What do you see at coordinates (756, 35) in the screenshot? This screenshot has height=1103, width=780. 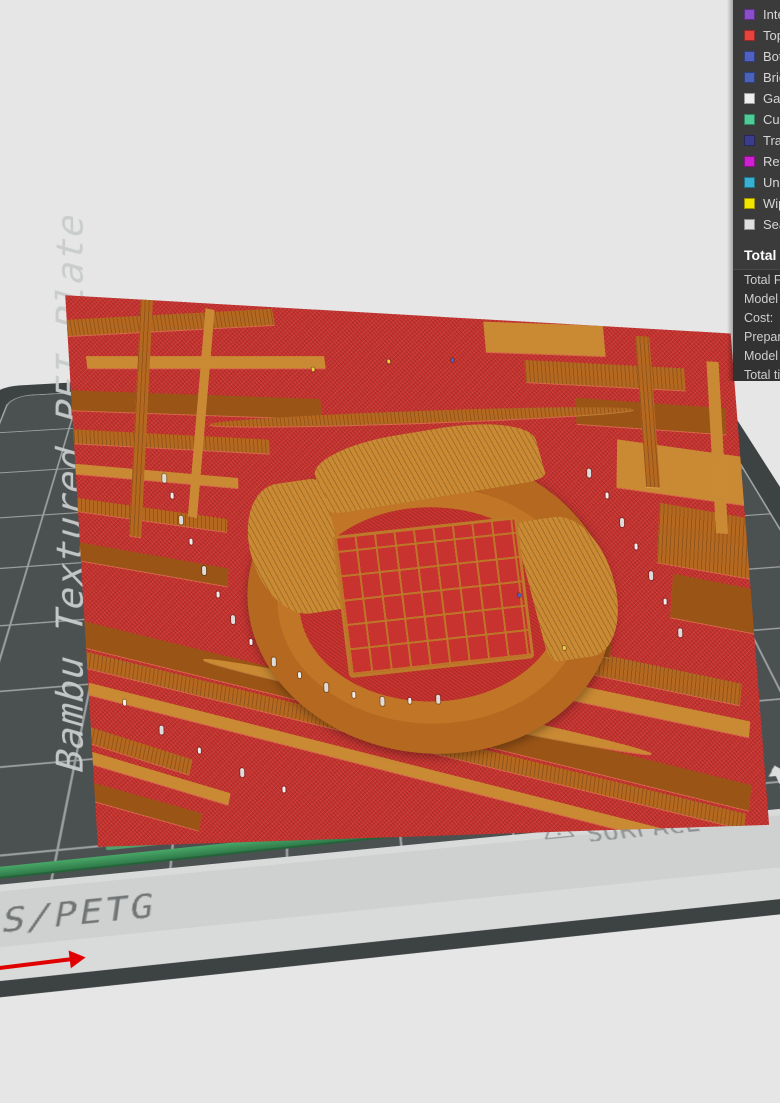 I see `legend-item-top-surface: Top surface` at bounding box center [756, 35].